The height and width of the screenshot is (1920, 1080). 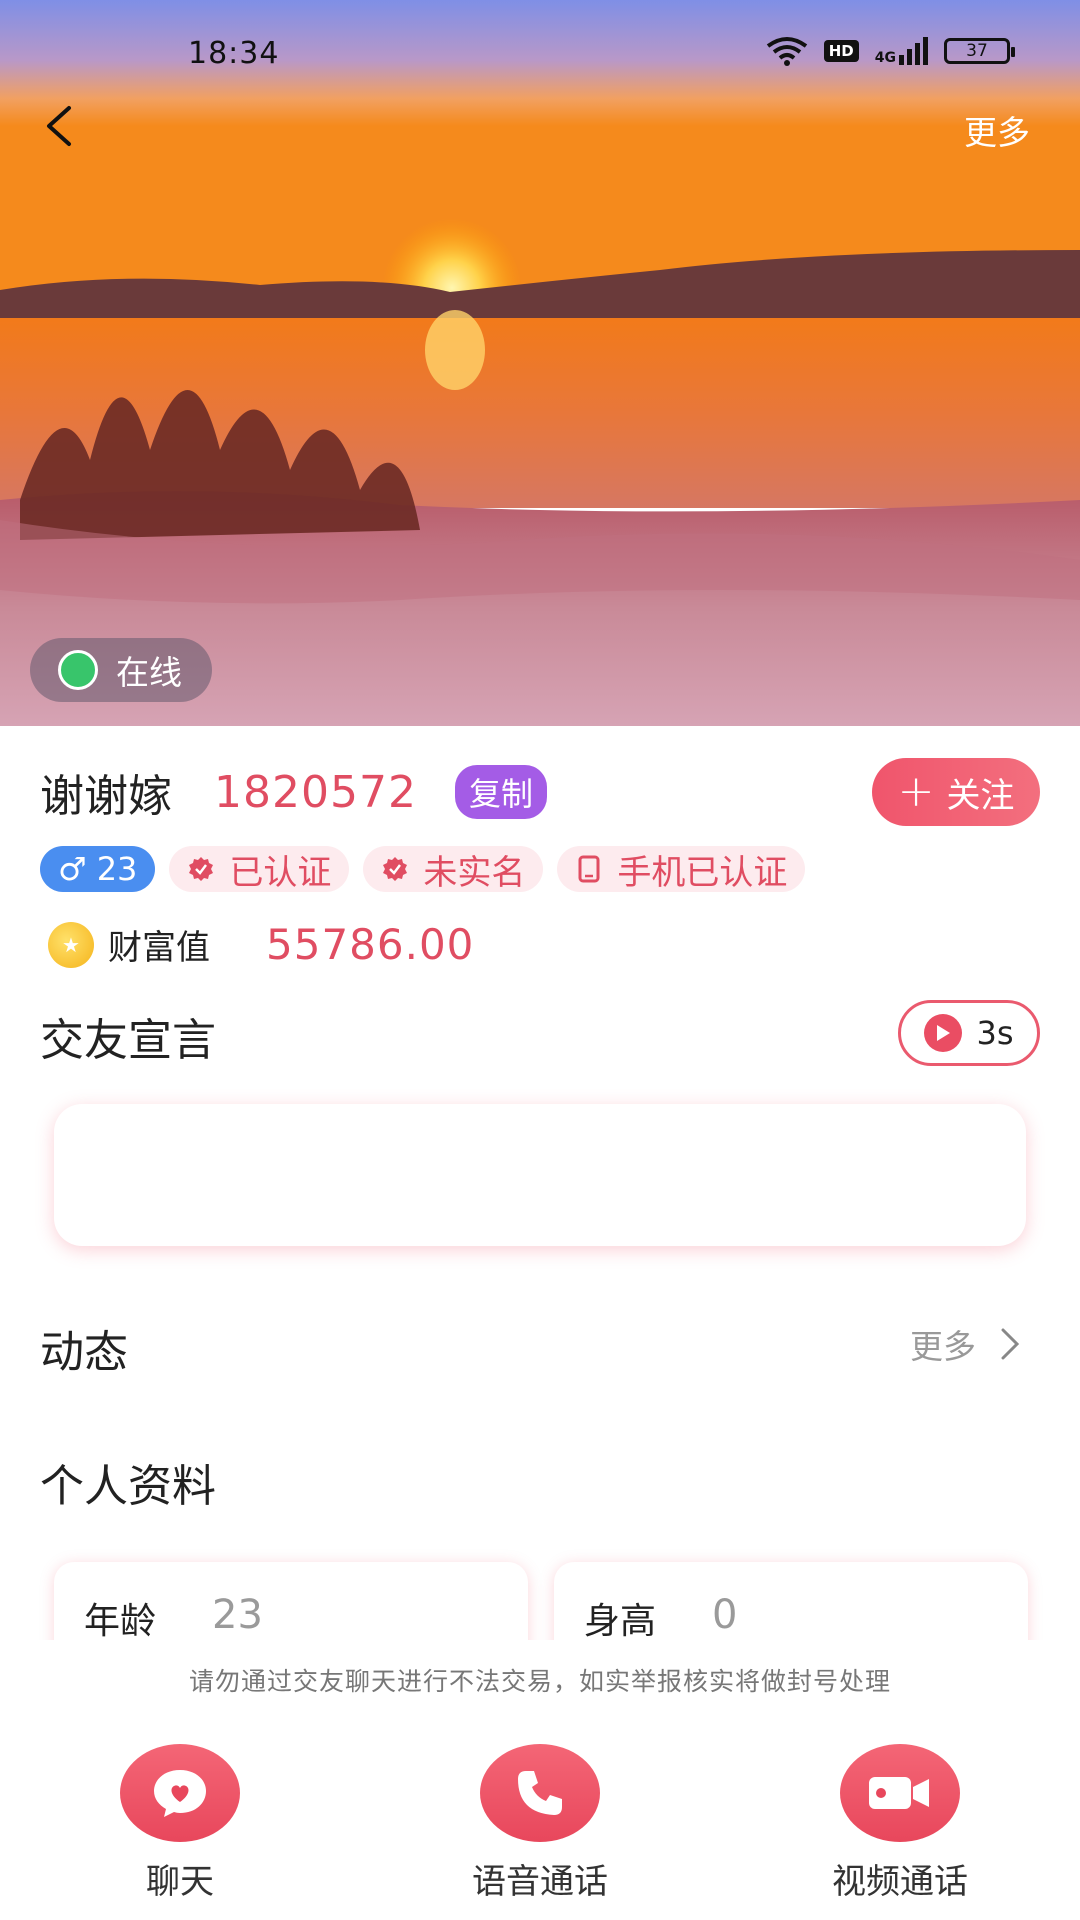 What do you see at coordinates (841, 51) in the screenshot?
I see `hd-icon: HD` at bounding box center [841, 51].